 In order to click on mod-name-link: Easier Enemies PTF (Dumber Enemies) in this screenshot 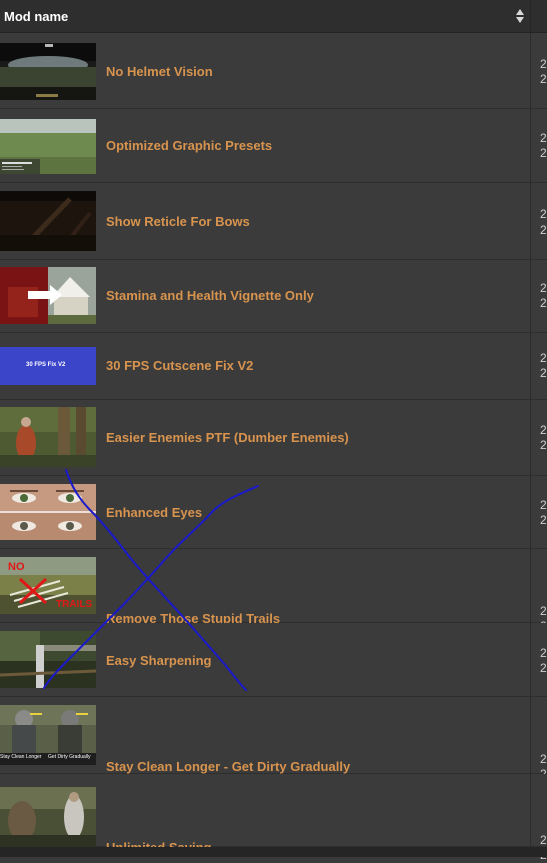, I will do `click(227, 437)`.